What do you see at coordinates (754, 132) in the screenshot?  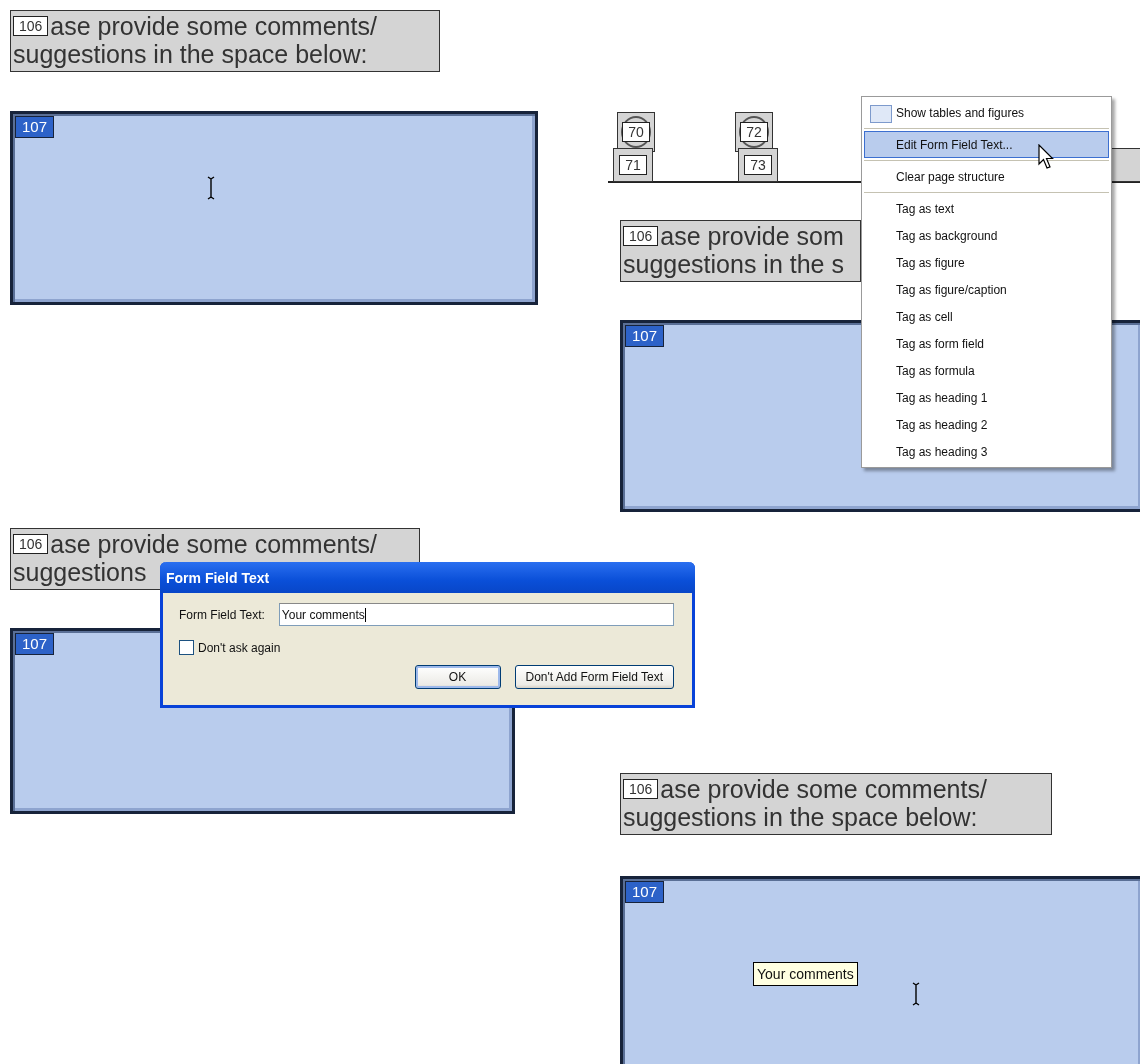 I see `reading-order-tag: 72` at bounding box center [754, 132].